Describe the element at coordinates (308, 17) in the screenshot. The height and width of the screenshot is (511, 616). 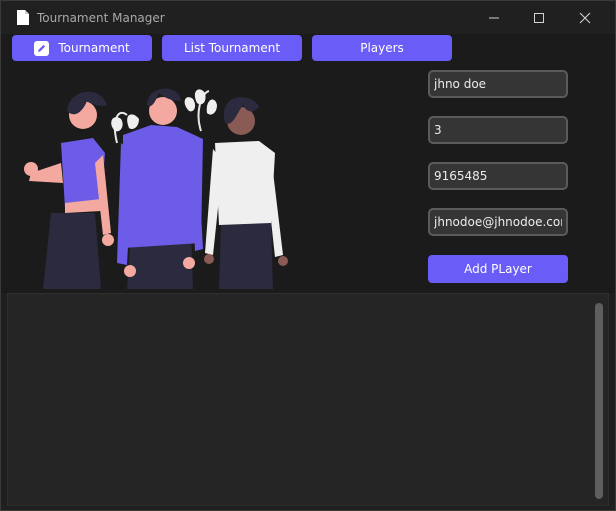
I see `title-bar: Tournament Manager` at that location.